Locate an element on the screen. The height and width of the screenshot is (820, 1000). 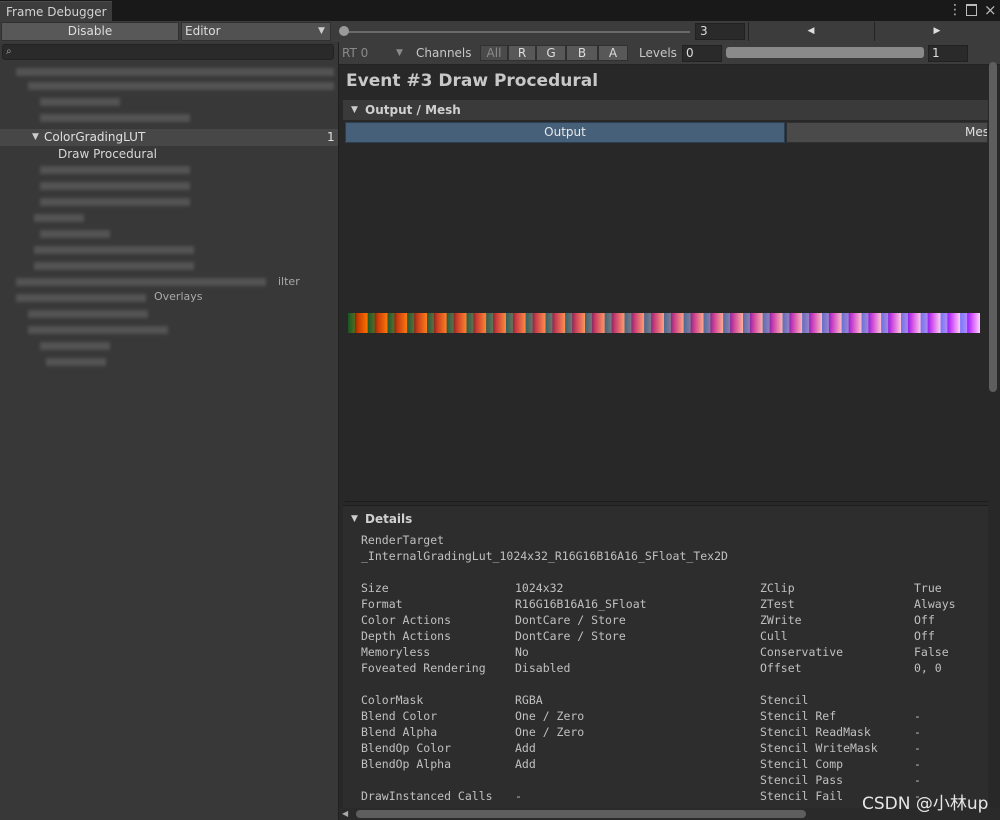
target-dropdown: Editor is located at coordinates (256, 31).